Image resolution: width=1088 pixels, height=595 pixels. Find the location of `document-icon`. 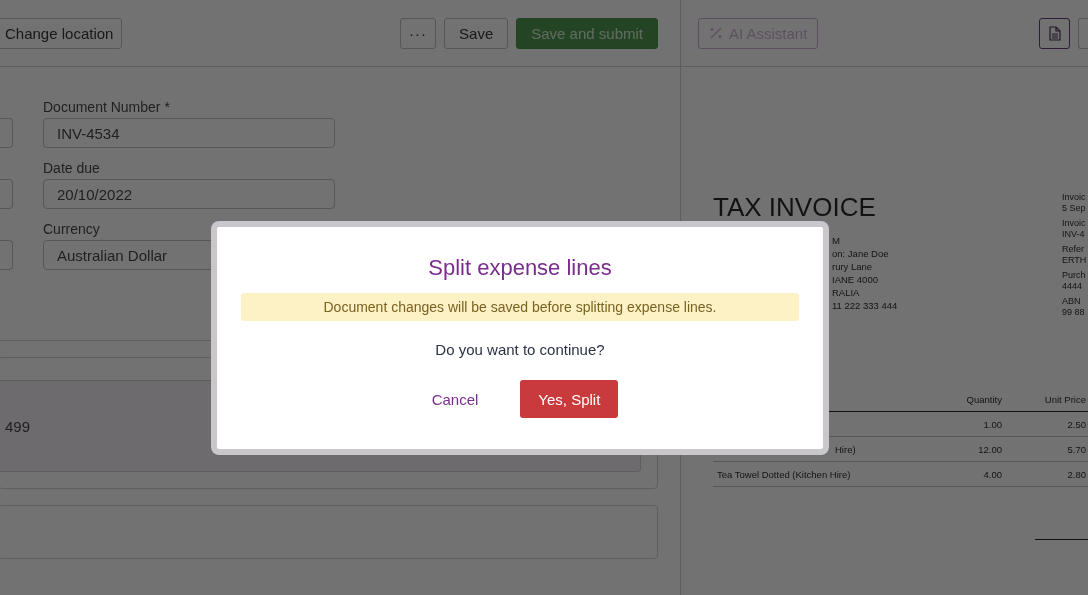

document-icon is located at coordinates (1054, 33).